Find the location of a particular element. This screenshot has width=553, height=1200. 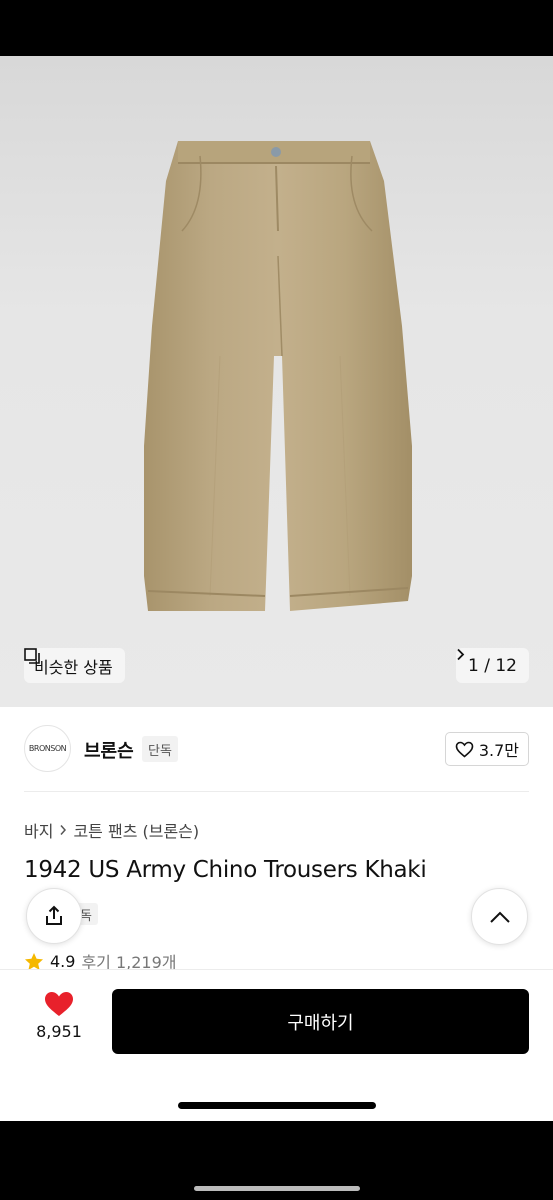

brand-like-button: 3.7만 is located at coordinates (486, 749).